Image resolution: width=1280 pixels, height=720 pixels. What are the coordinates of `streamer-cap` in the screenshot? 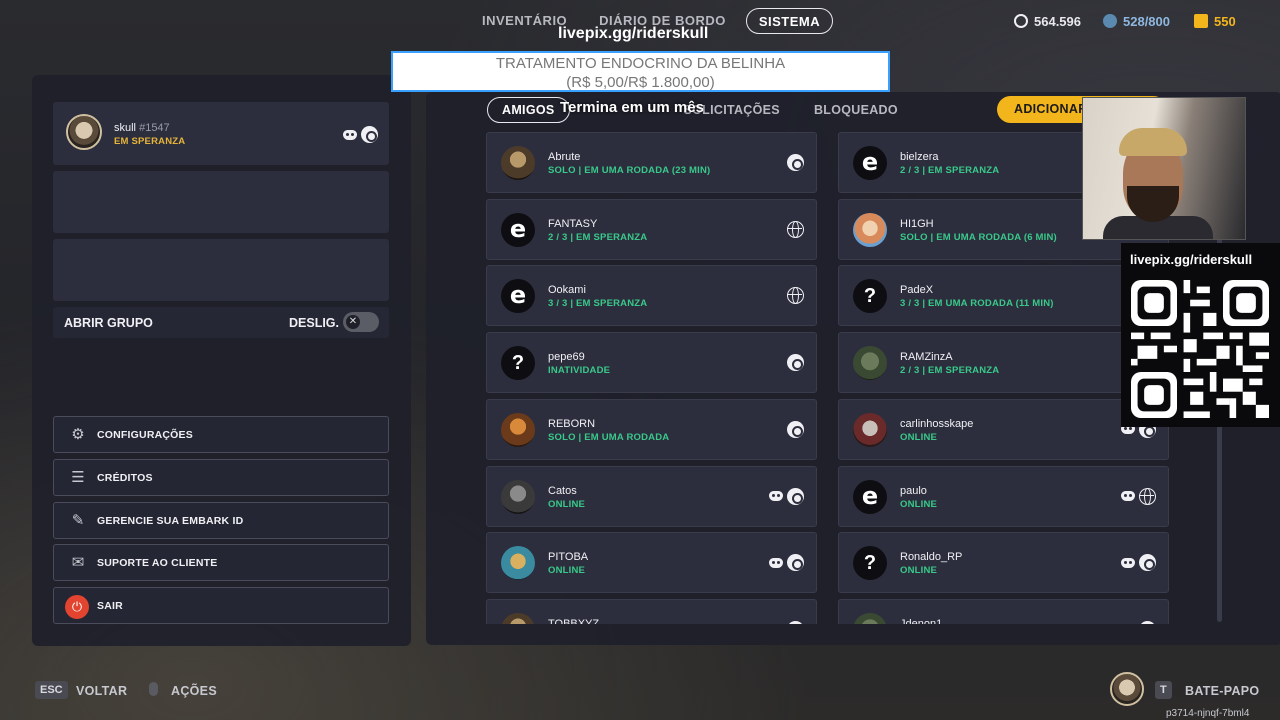 It's located at (1153, 142).